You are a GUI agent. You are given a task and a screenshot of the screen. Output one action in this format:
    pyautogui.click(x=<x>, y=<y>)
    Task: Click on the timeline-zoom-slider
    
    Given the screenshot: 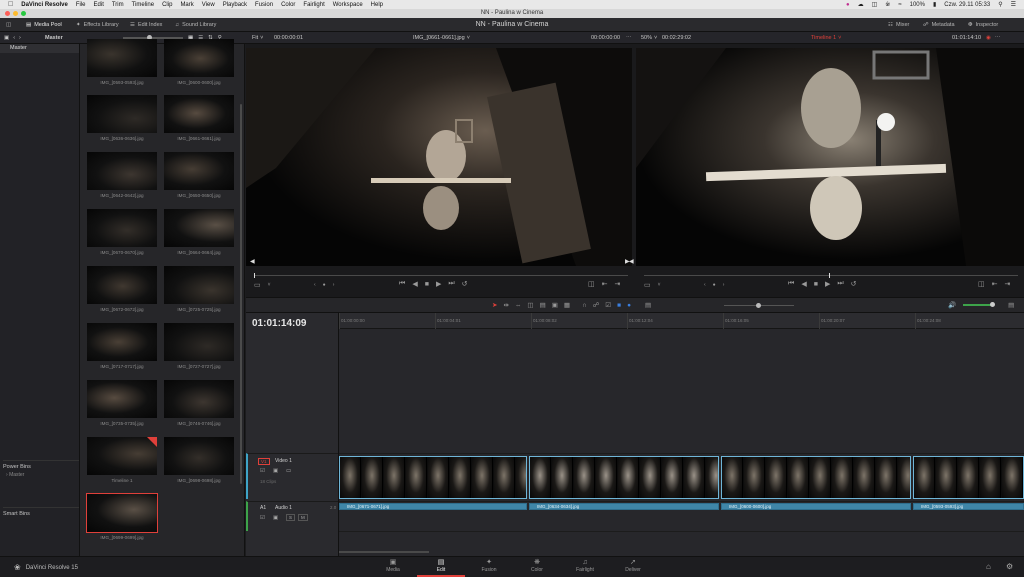 What is the action you would take?
    pyautogui.click(x=759, y=305)
    